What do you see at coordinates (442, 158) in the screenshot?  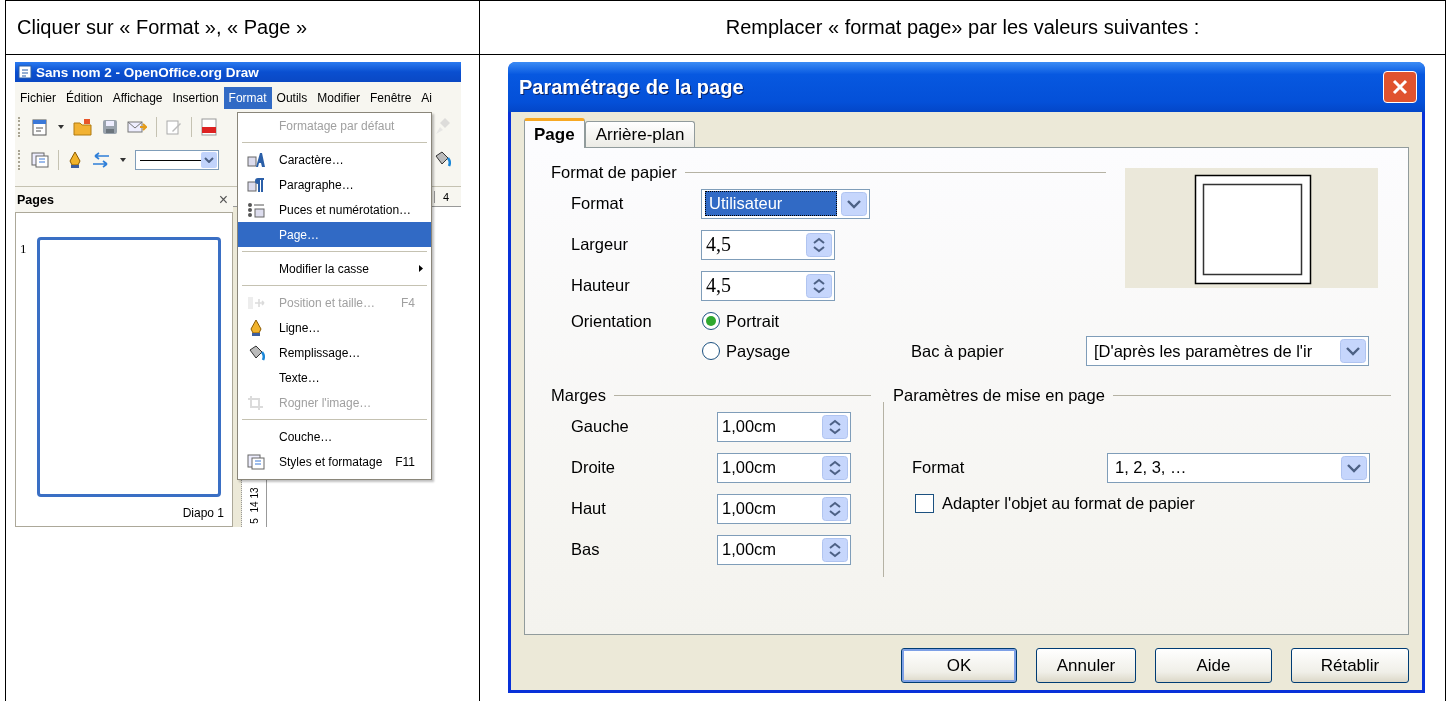 I see `paint-bucket-icon` at bounding box center [442, 158].